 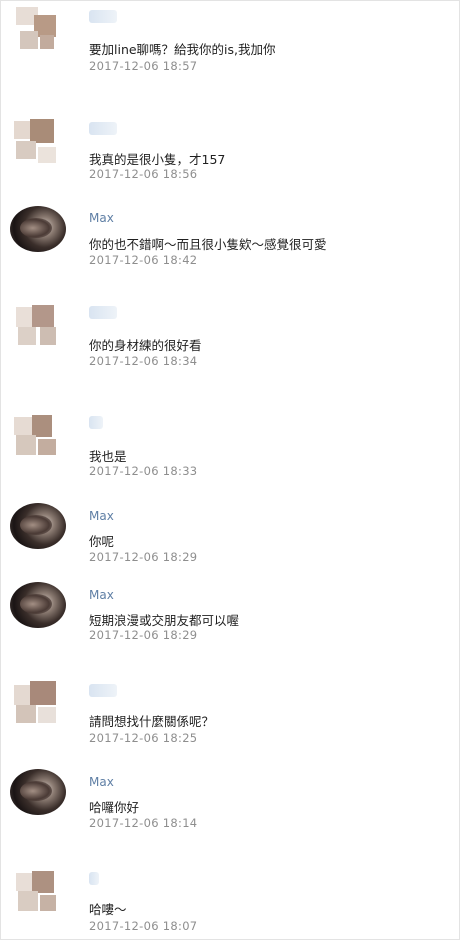 What do you see at coordinates (157, 159) in the screenshot?
I see `message-text: 我真的是很小隻，才157` at bounding box center [157, 159].